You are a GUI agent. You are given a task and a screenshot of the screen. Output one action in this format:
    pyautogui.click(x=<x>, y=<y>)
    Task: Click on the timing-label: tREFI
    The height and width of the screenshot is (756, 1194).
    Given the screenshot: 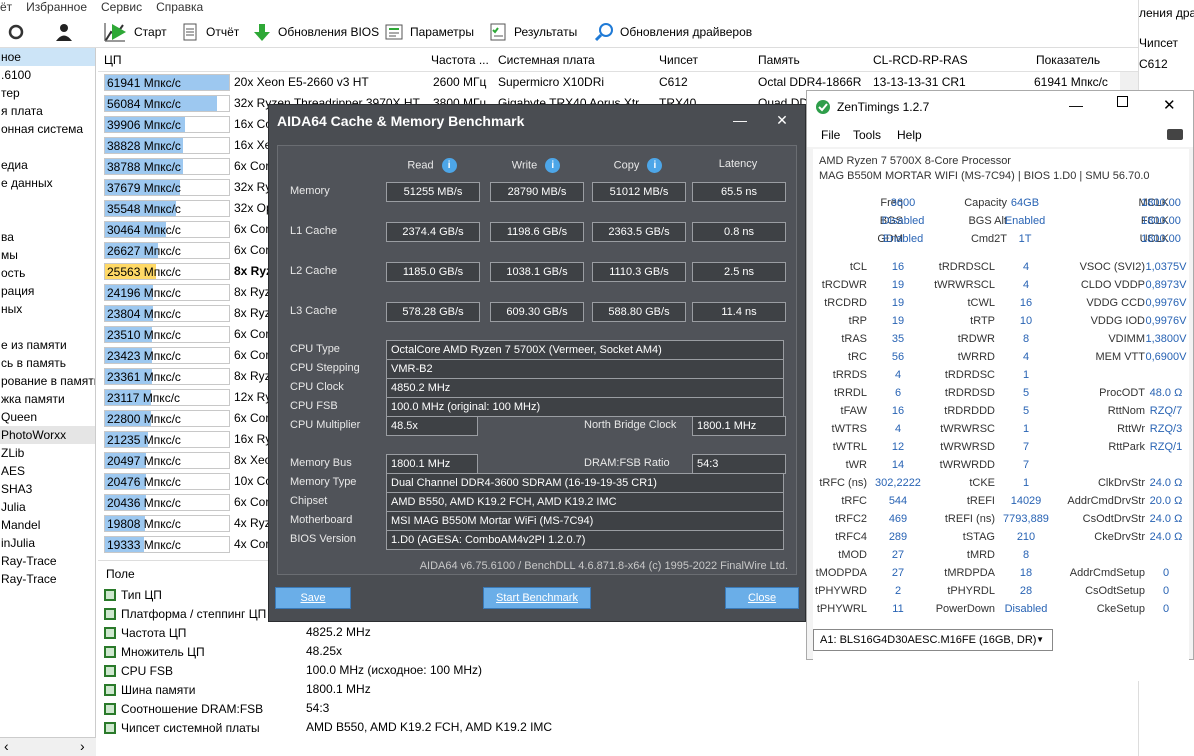 What is the action you would take?
    pyautogui.click(x=980, y=501)
    